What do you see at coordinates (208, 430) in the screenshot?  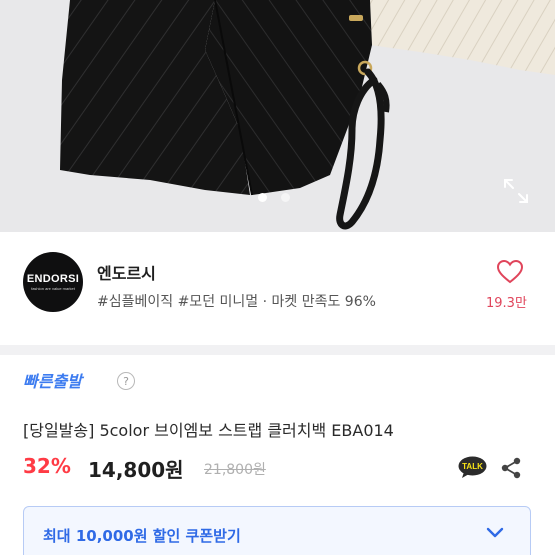 I see `product-title: [당일발송] 5color 브이엠보 스트랩 클러치백 EBA014` at bounding box center [208, 430].